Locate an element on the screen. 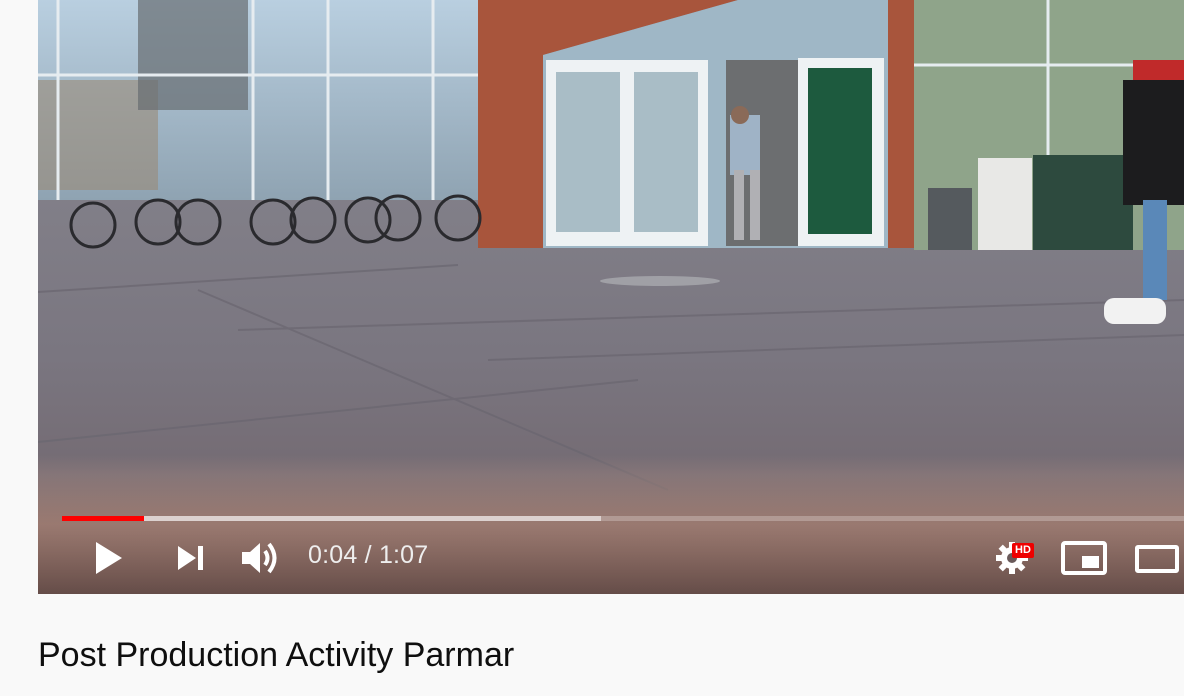 This screenshot has height=696, width=1184. miniplayer-button is located at coordinates (1084, 558).